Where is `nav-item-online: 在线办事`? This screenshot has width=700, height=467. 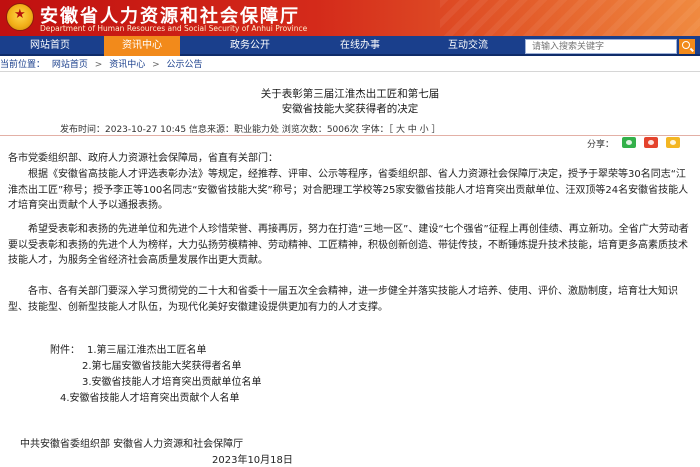
nav-item-online: 在线办事 is located at coordinates (360, 46).